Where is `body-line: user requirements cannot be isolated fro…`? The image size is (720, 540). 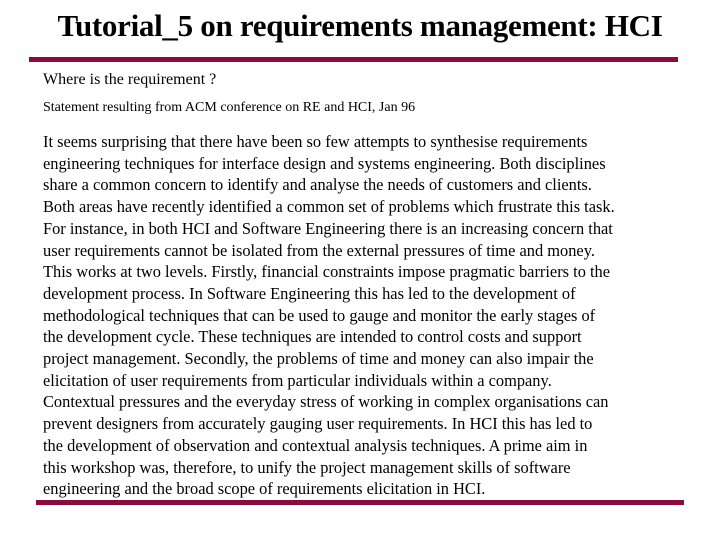 body-line: user requirements cannot be isolated fro… is located at coordinates (319, 250).